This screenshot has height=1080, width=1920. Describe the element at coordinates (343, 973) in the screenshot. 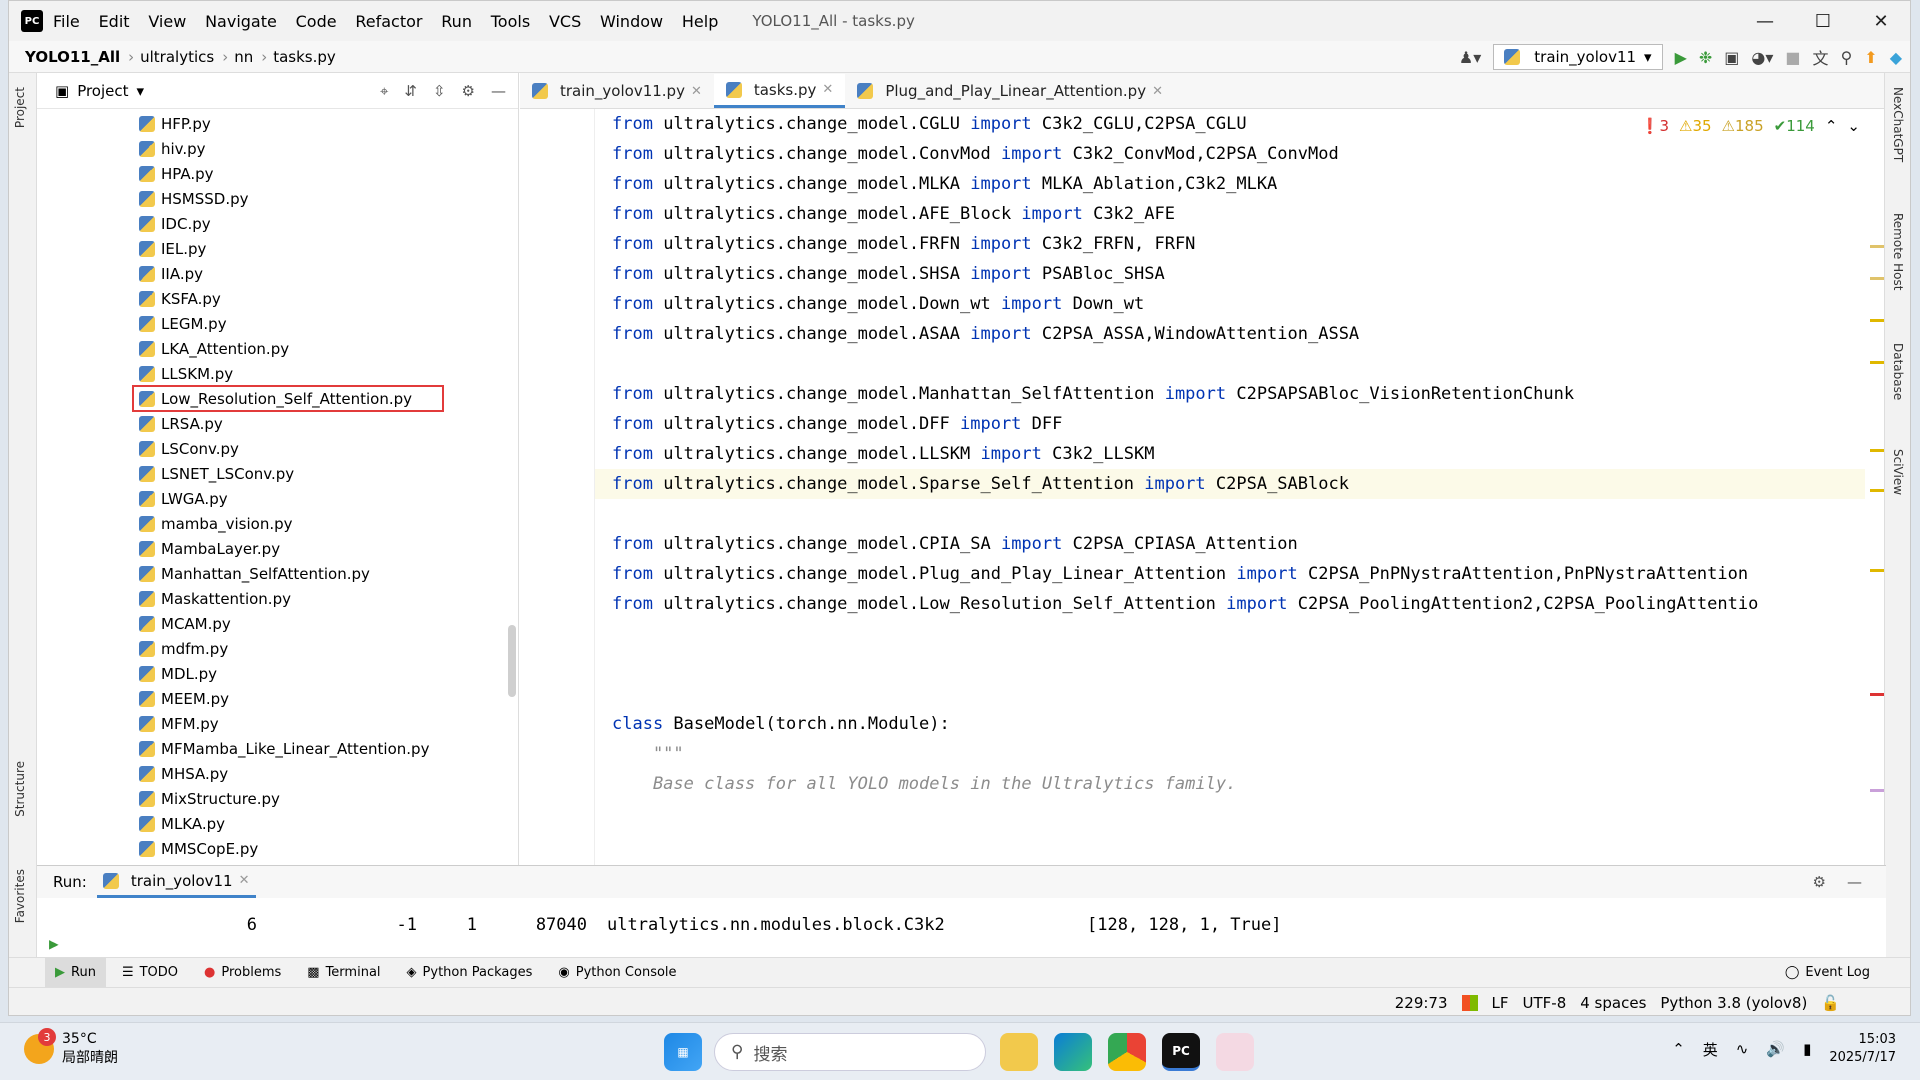

I see `bottom-tab-terminal: ▩ Terminal` at that location.